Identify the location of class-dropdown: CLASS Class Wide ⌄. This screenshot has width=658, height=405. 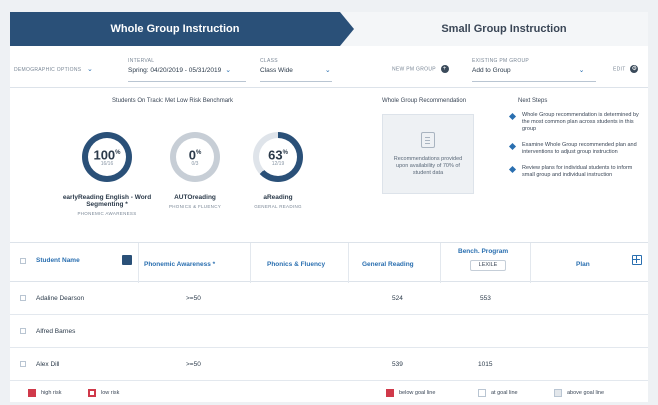
(295, 66).